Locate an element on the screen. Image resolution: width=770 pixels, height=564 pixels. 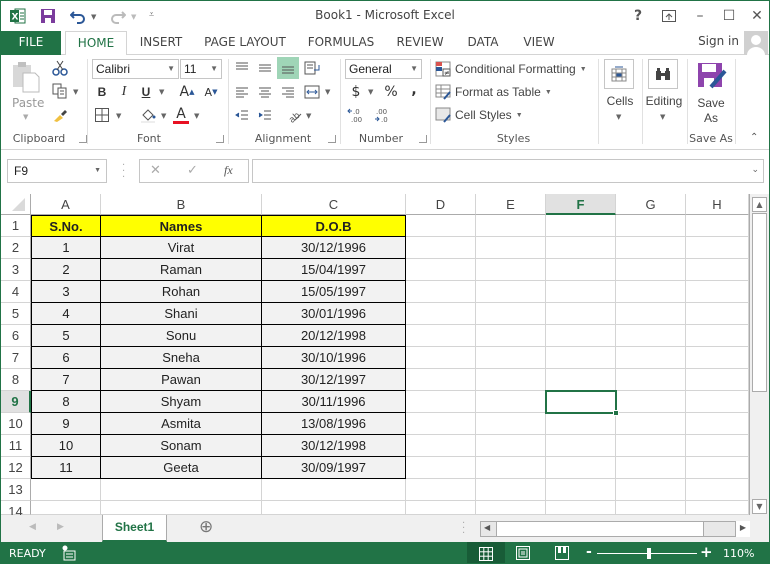
row-header-2: 2 is located at coordinates (16, 248).